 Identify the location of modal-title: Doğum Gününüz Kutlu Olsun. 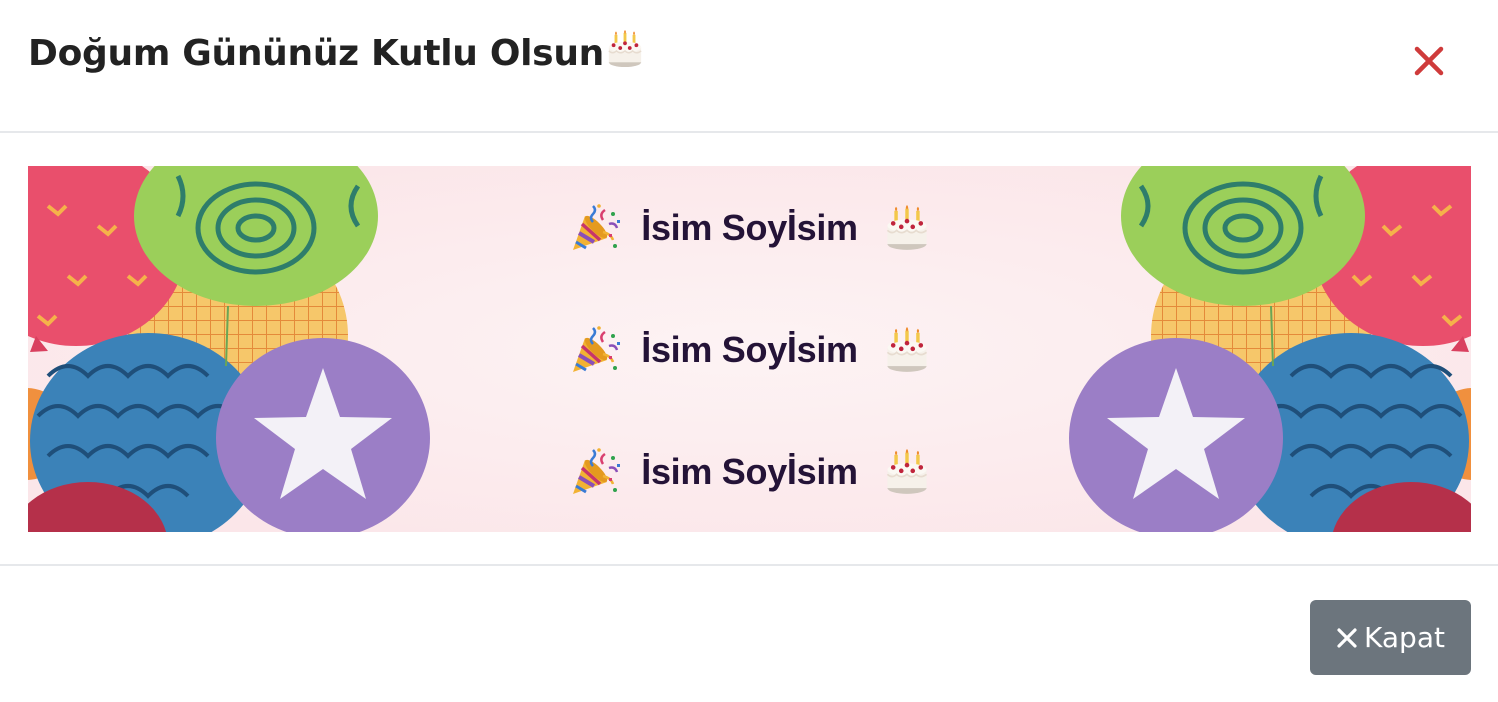
(336, 54).